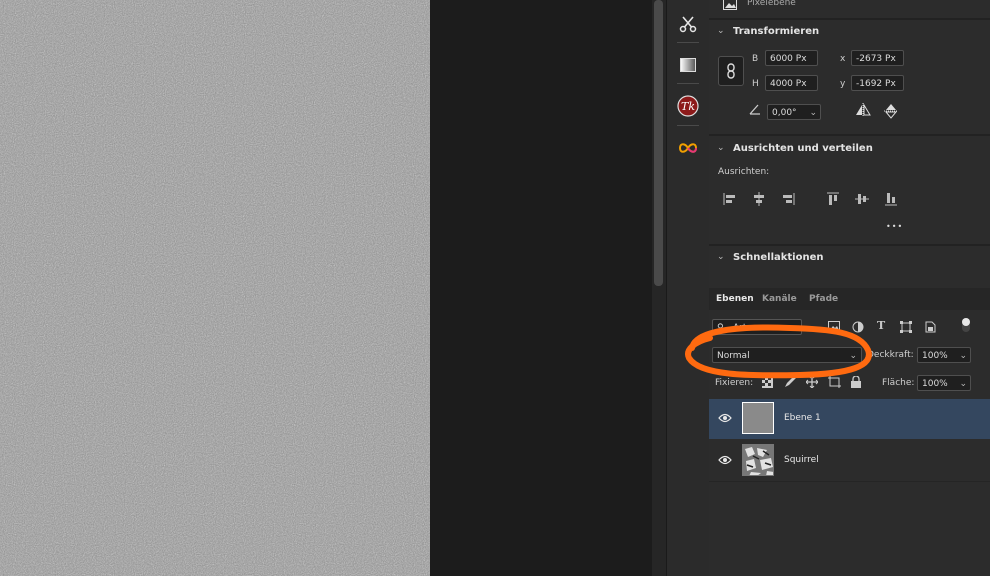 This screenshot has height=576, width=990. What do you see at coordinates (755, 59) in the screenshot?
I see `width-label: B` at bounding box center [755, 59].